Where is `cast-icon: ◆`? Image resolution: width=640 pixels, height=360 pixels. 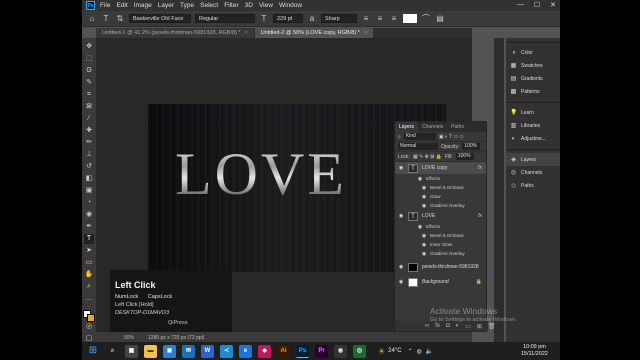
cast-icon: ◆ is located at coordinates (264, 351).